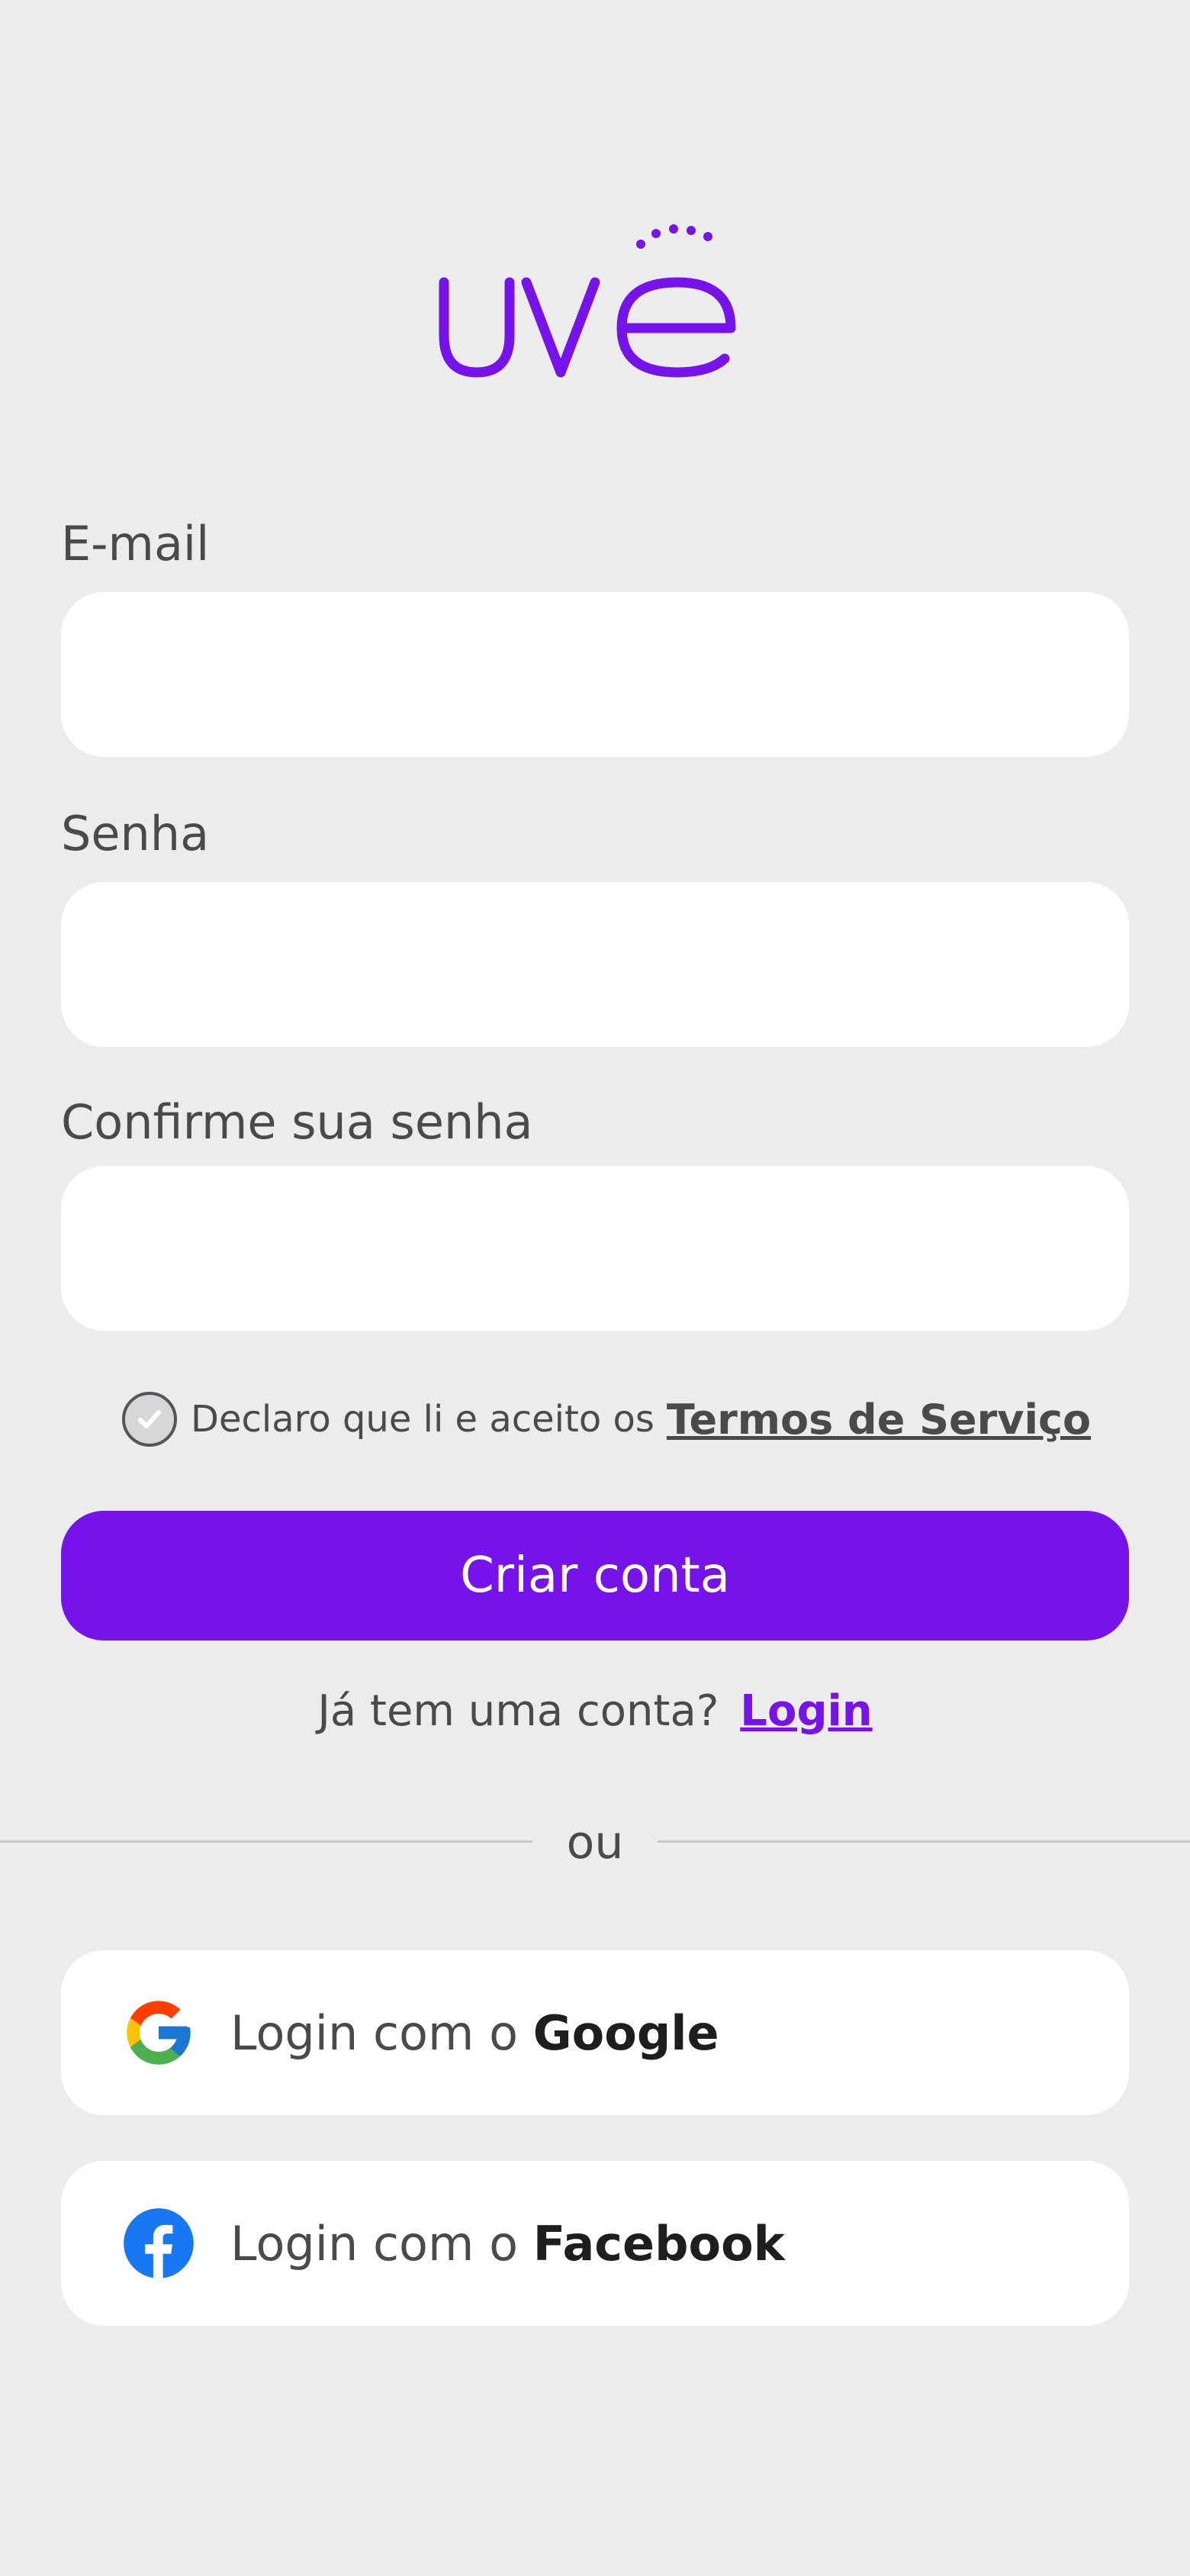 The height and width of the screenshot is (2576, 1190). Describe the element at coordinates (924, 1841) in the screenshot. I see `divider-line-right` at that location.